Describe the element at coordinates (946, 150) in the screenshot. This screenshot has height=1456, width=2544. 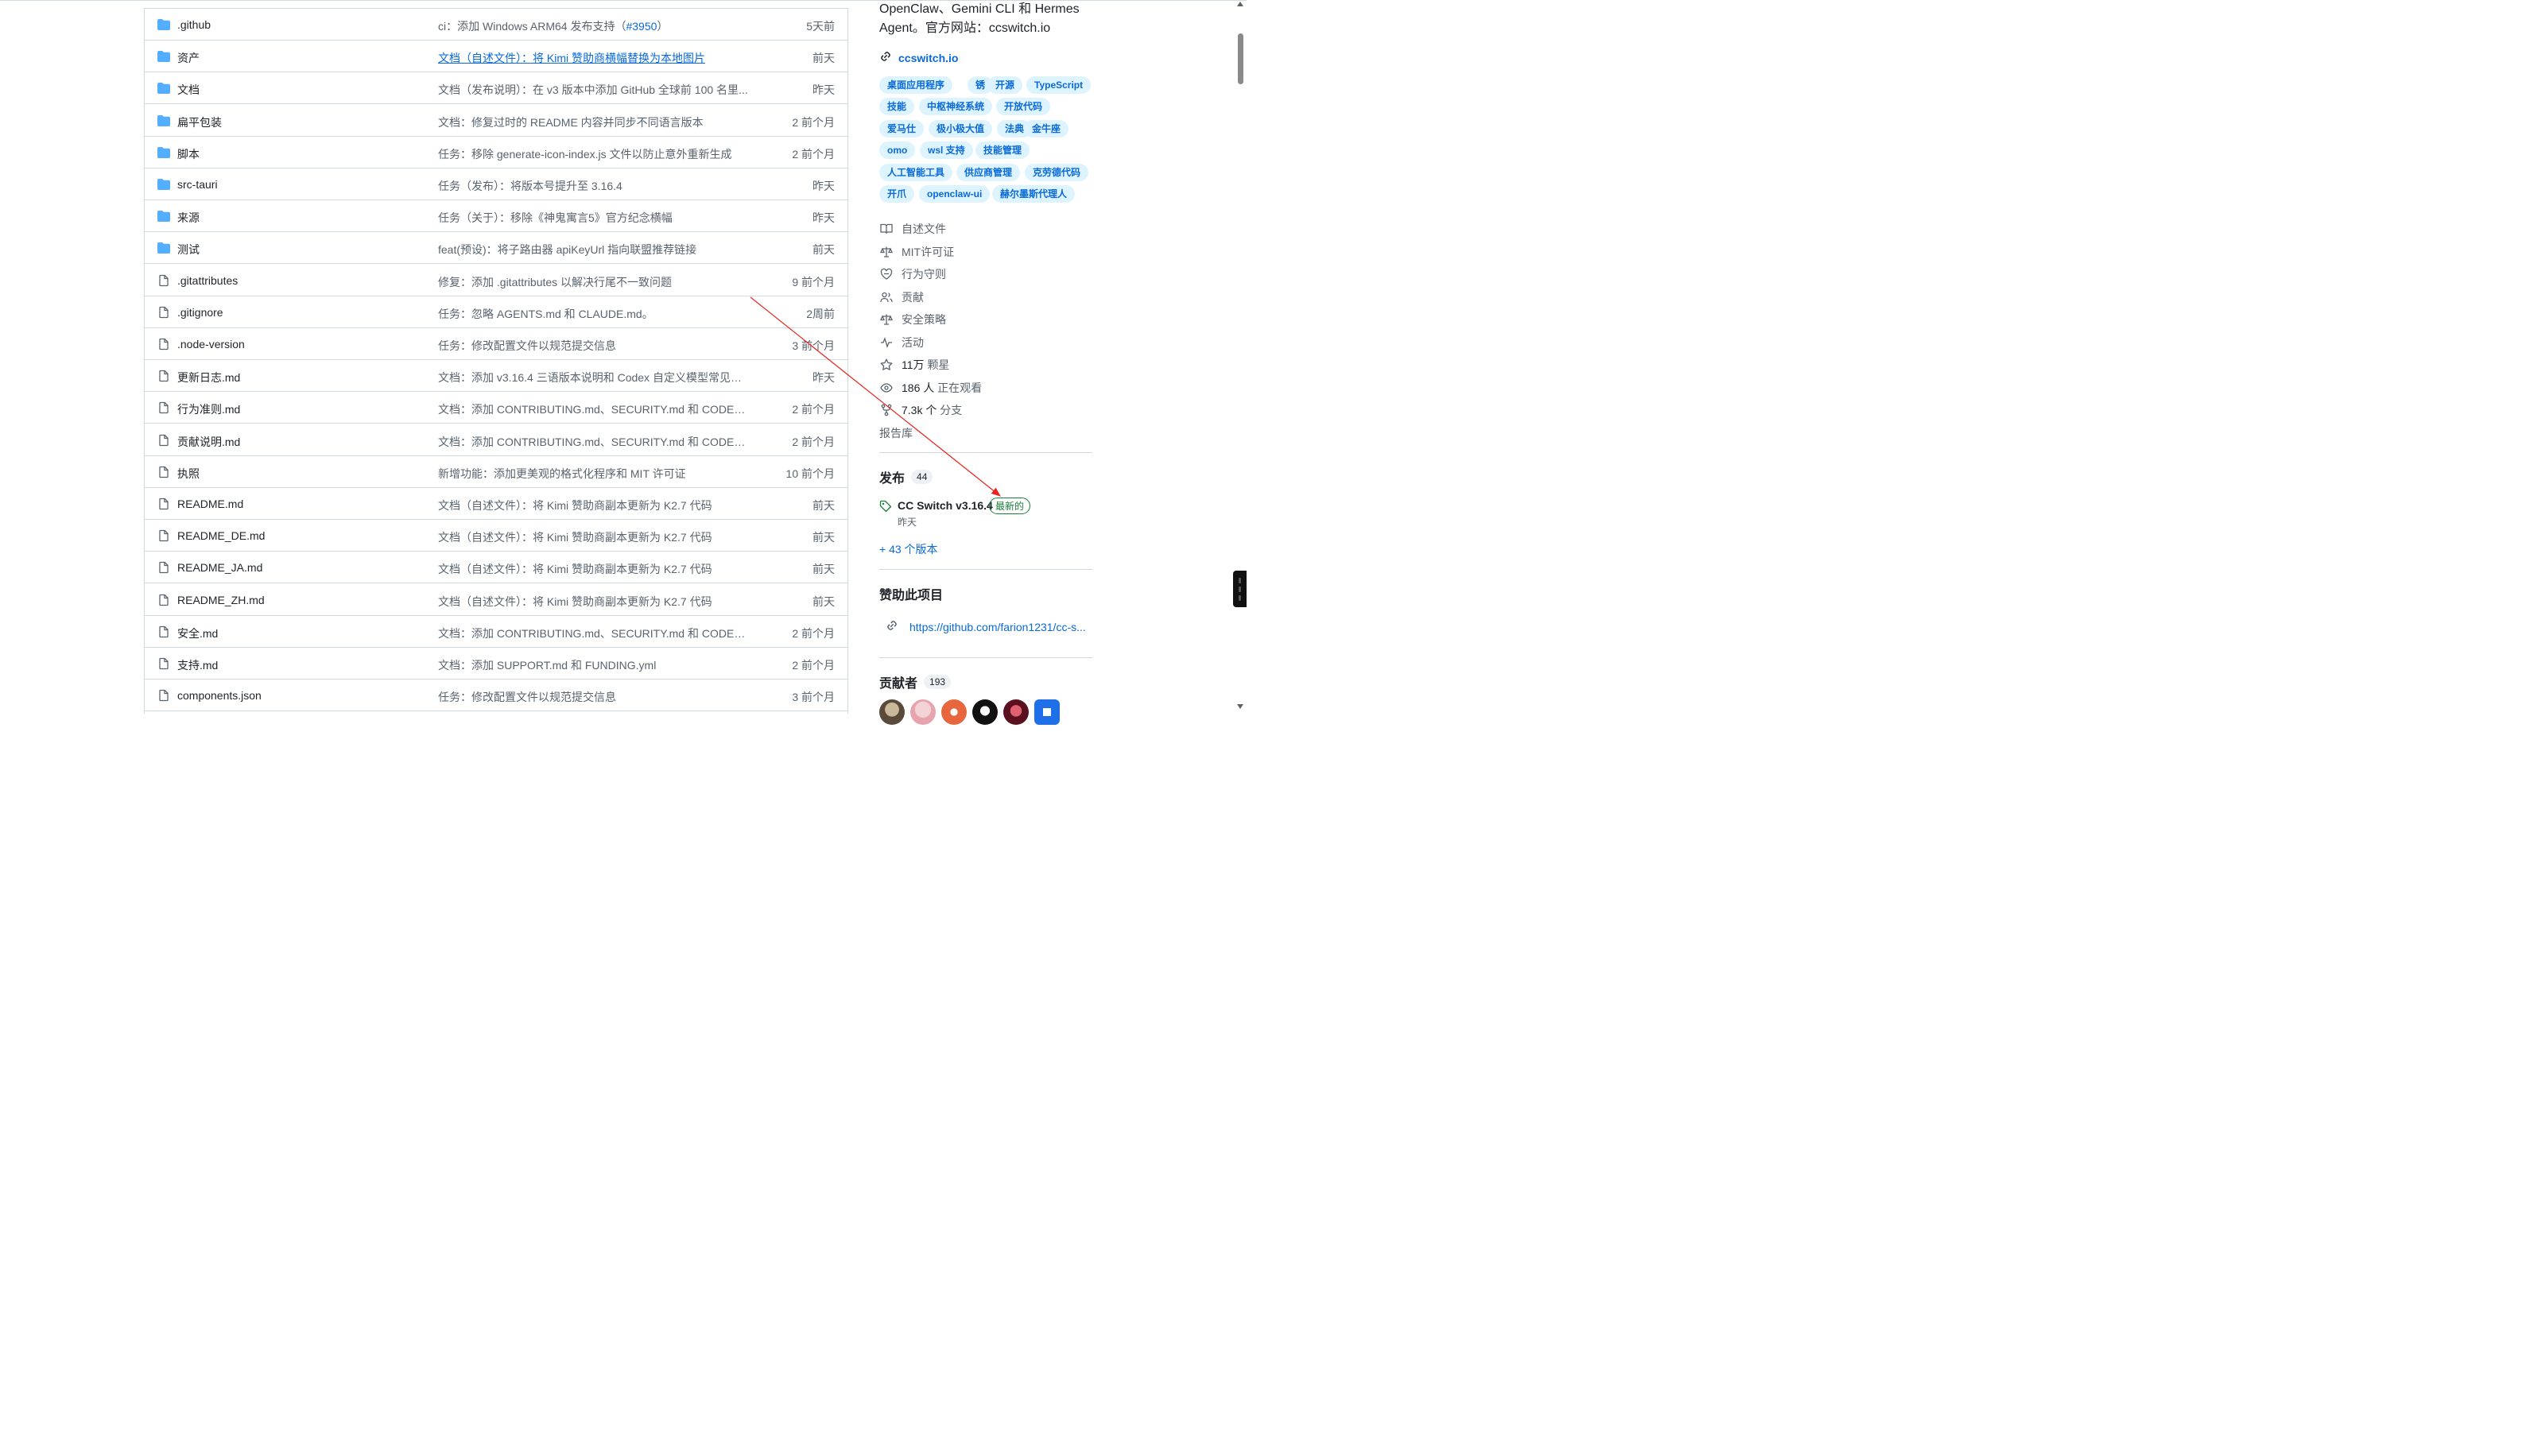
I see `topic-tag: wsl 支持` at that location.